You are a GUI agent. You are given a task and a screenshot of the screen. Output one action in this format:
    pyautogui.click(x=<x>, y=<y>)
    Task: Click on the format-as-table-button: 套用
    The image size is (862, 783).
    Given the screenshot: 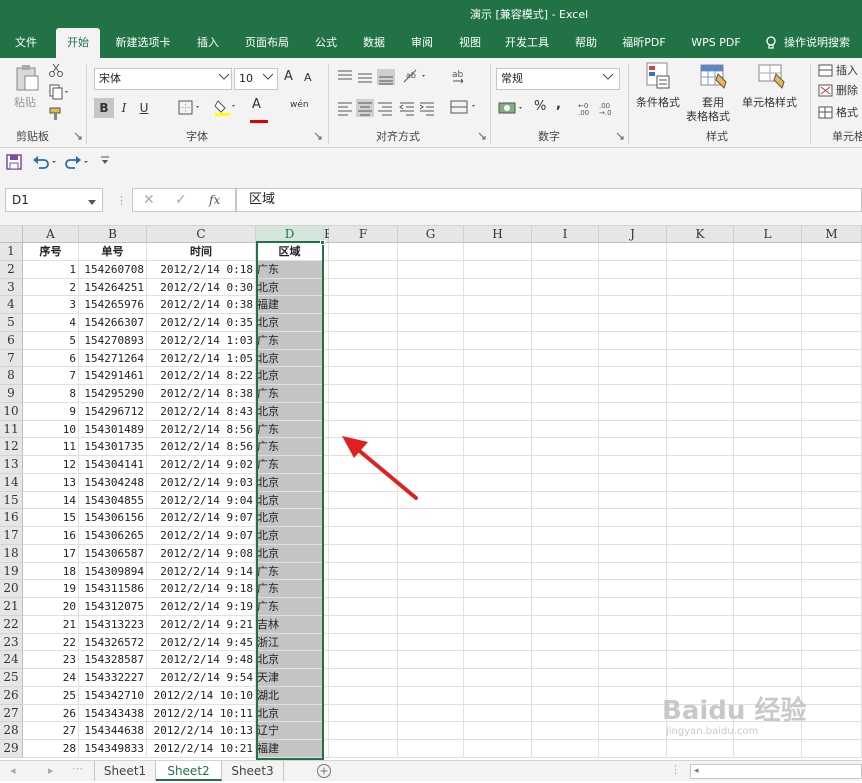 What is the action you would take?
    pyautogui.click(x=713, y=103)
    